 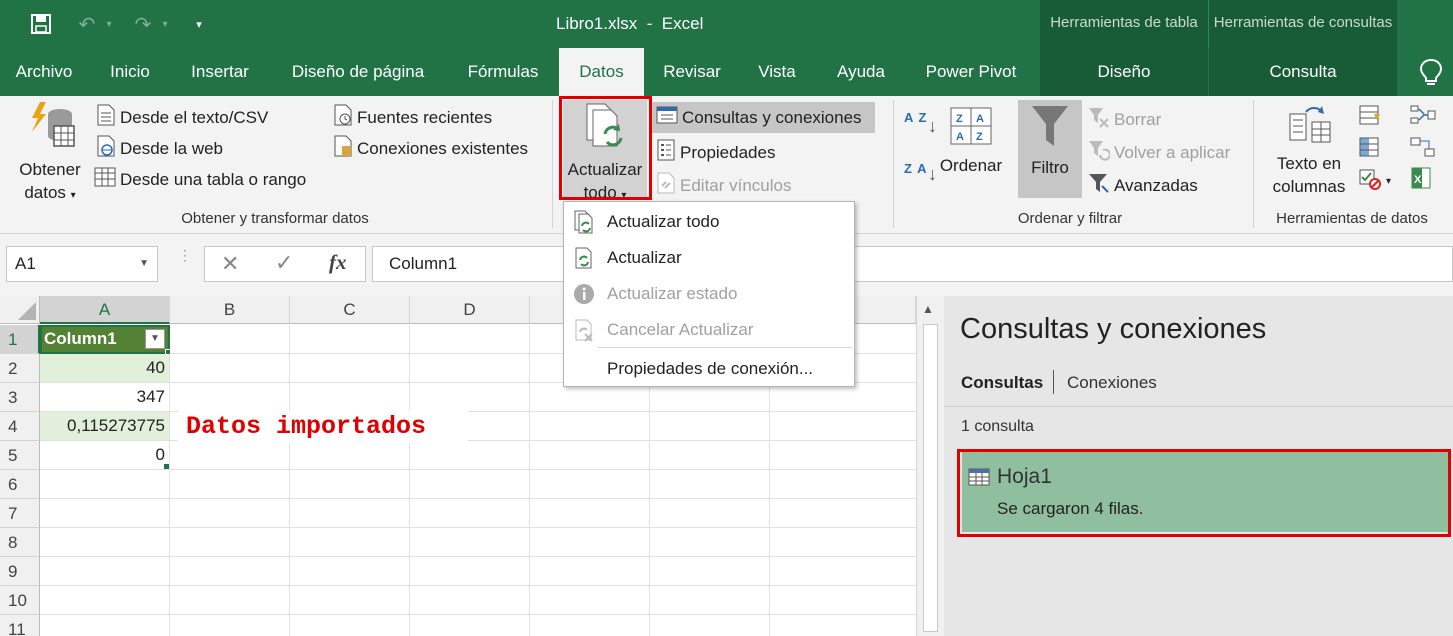 What do you see at coordinates (1309, 151) in the screenshot?
I see `text-to-columns-button: Texto en columnas` at bounding box center [1309, 151].